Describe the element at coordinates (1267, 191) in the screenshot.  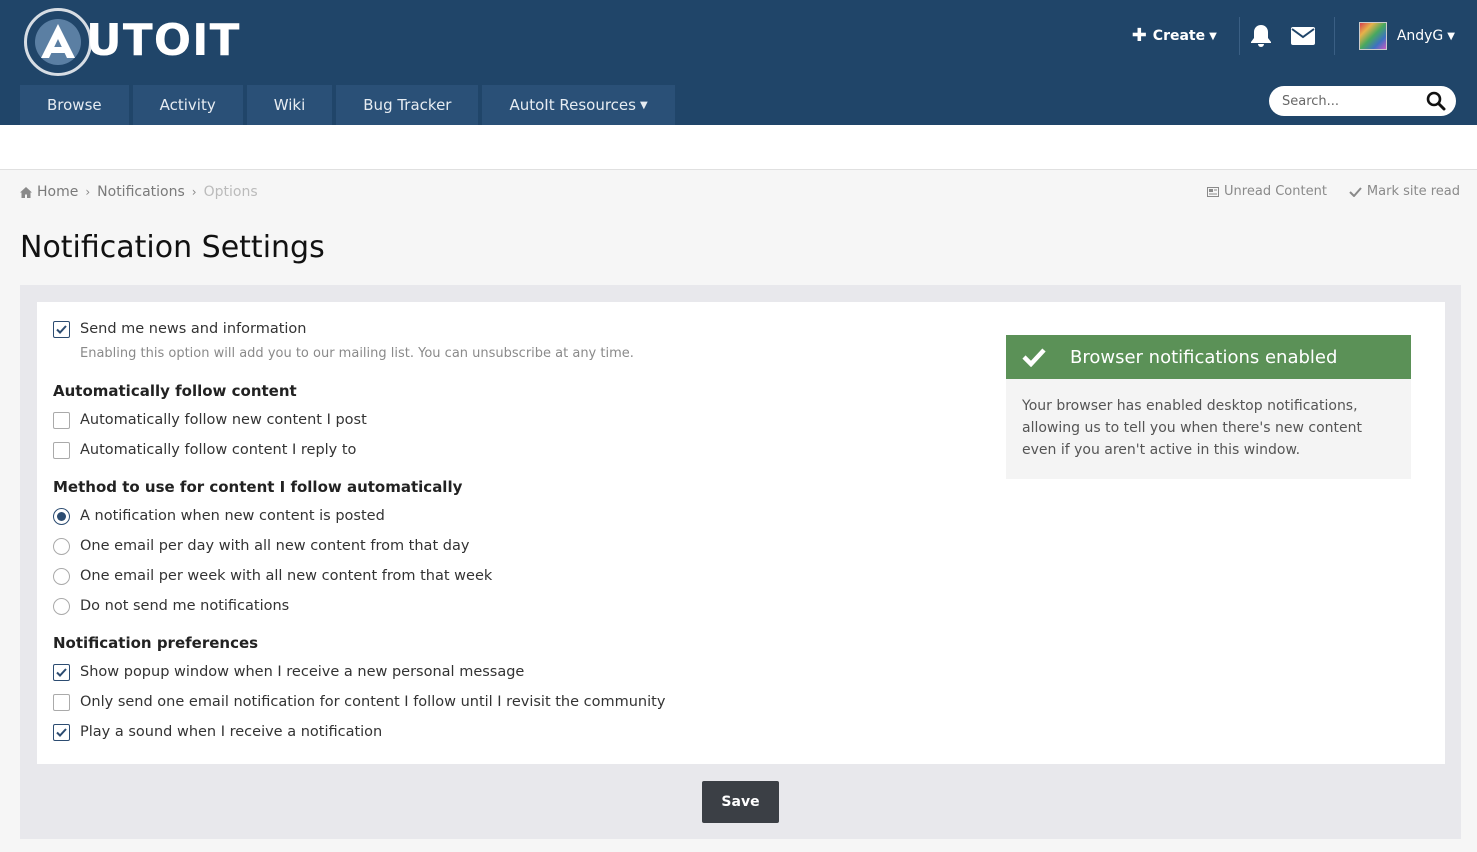
I see `unread-content-link: Unread Content` at that location.